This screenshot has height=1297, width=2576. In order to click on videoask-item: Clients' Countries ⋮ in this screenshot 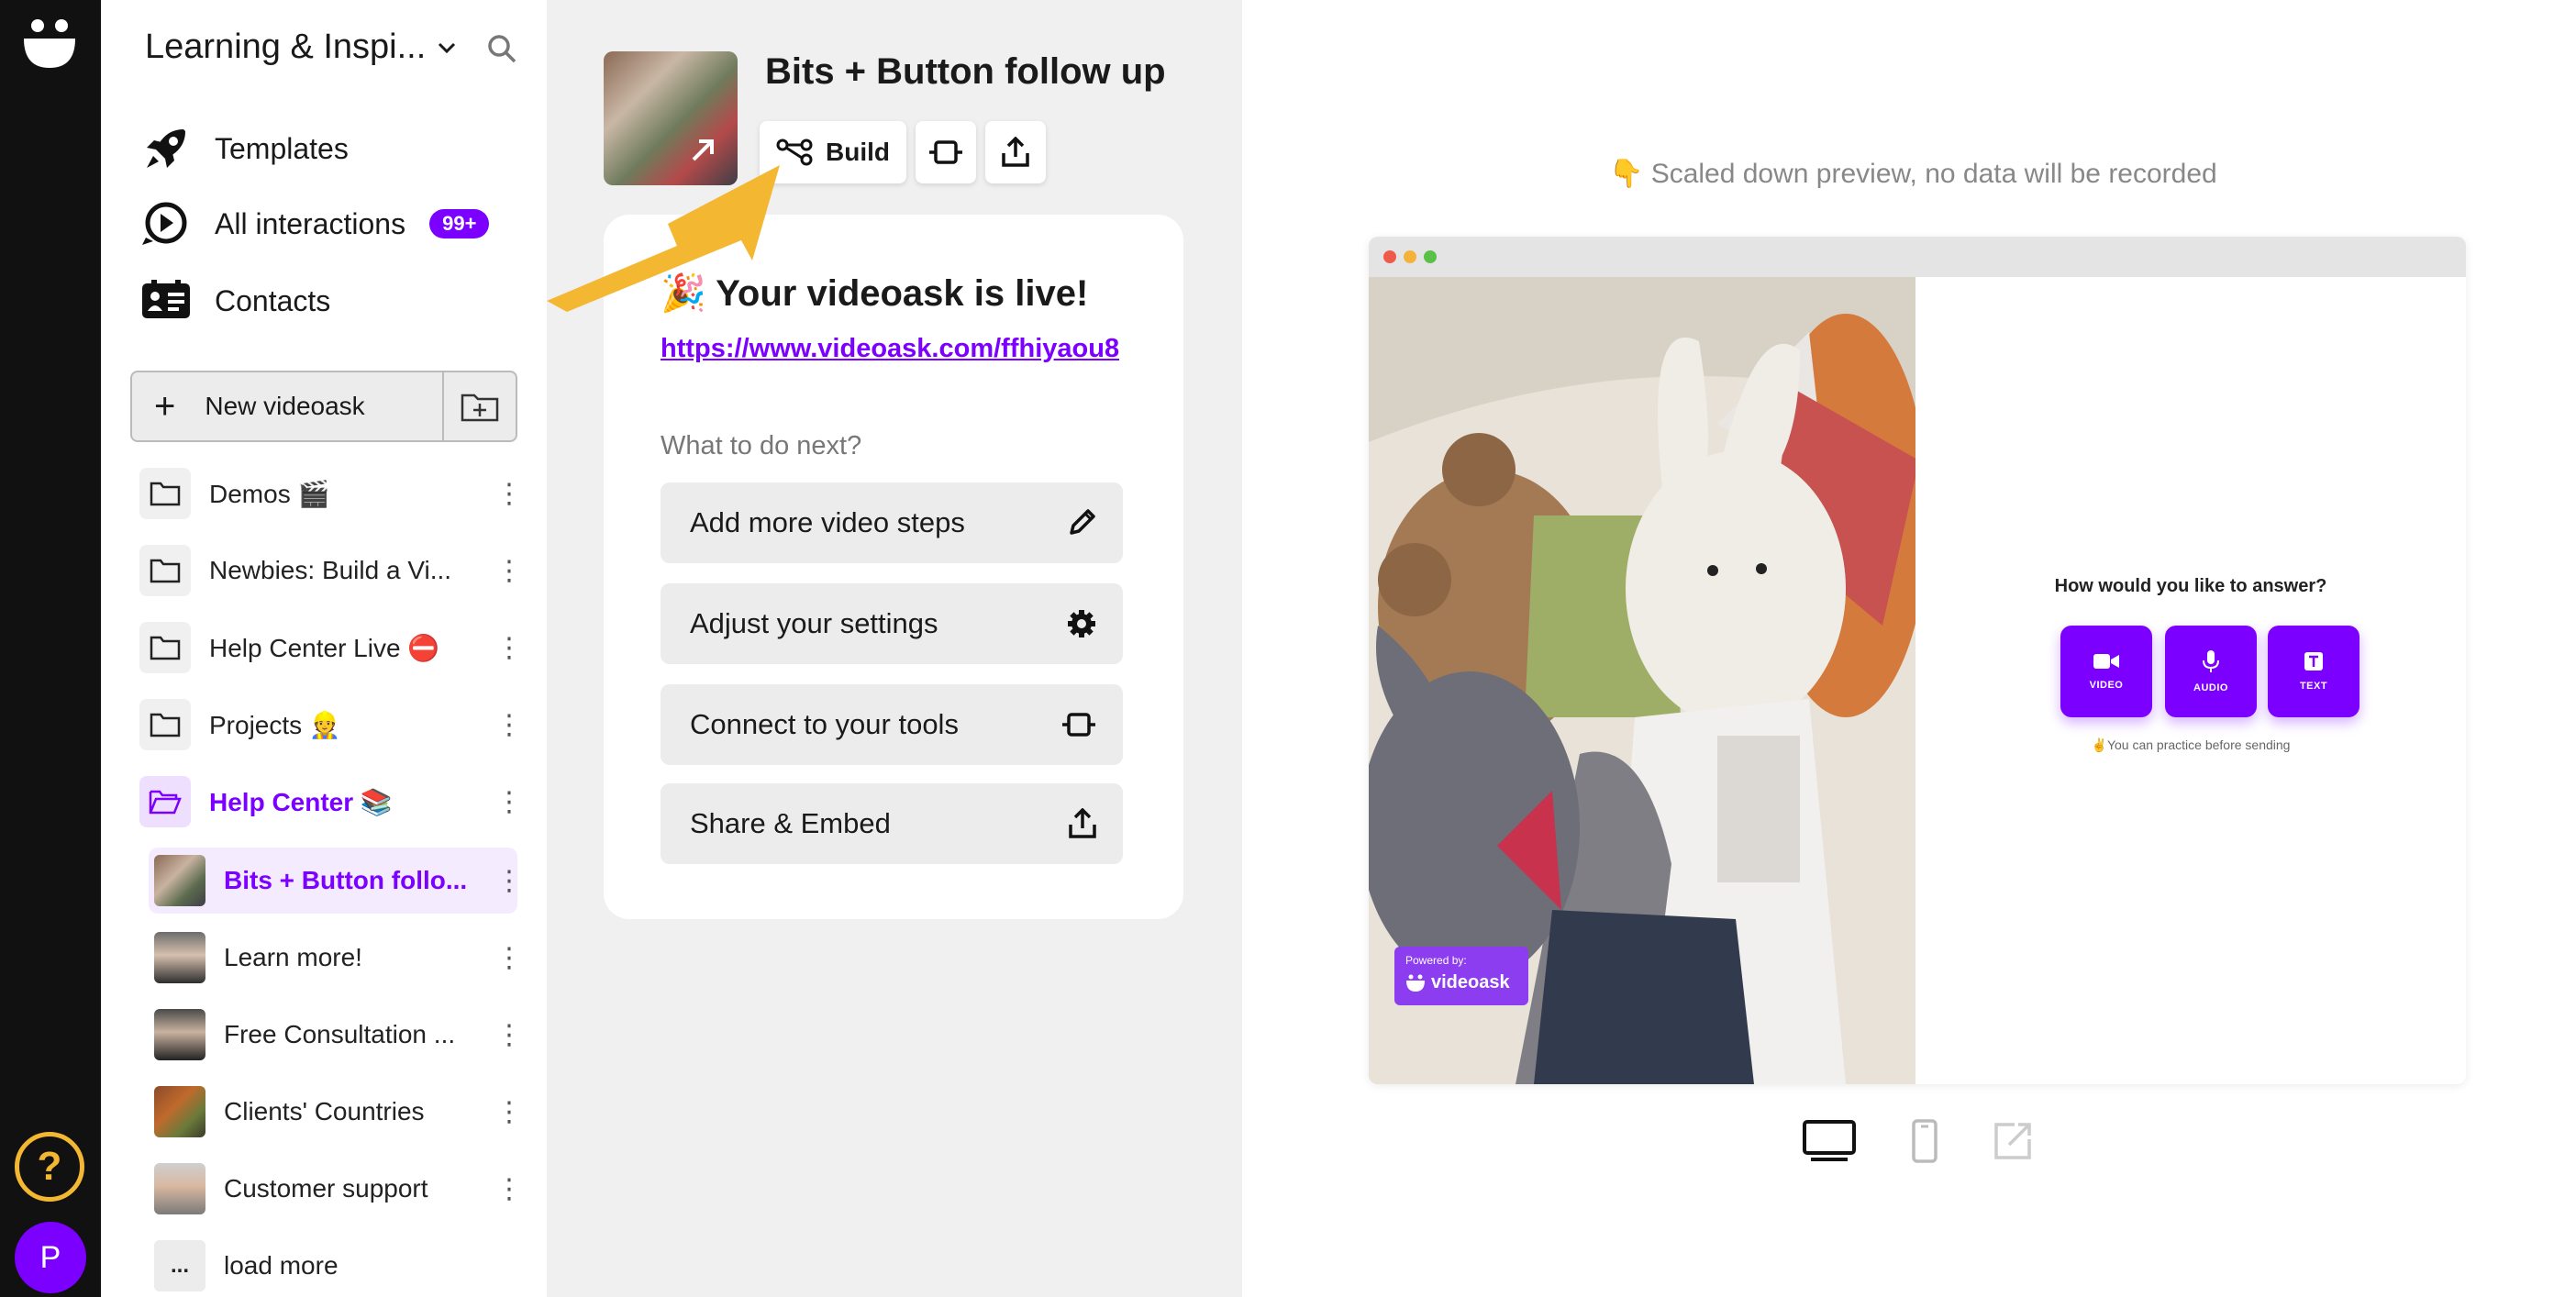, I will do `click(336, 1112)`.